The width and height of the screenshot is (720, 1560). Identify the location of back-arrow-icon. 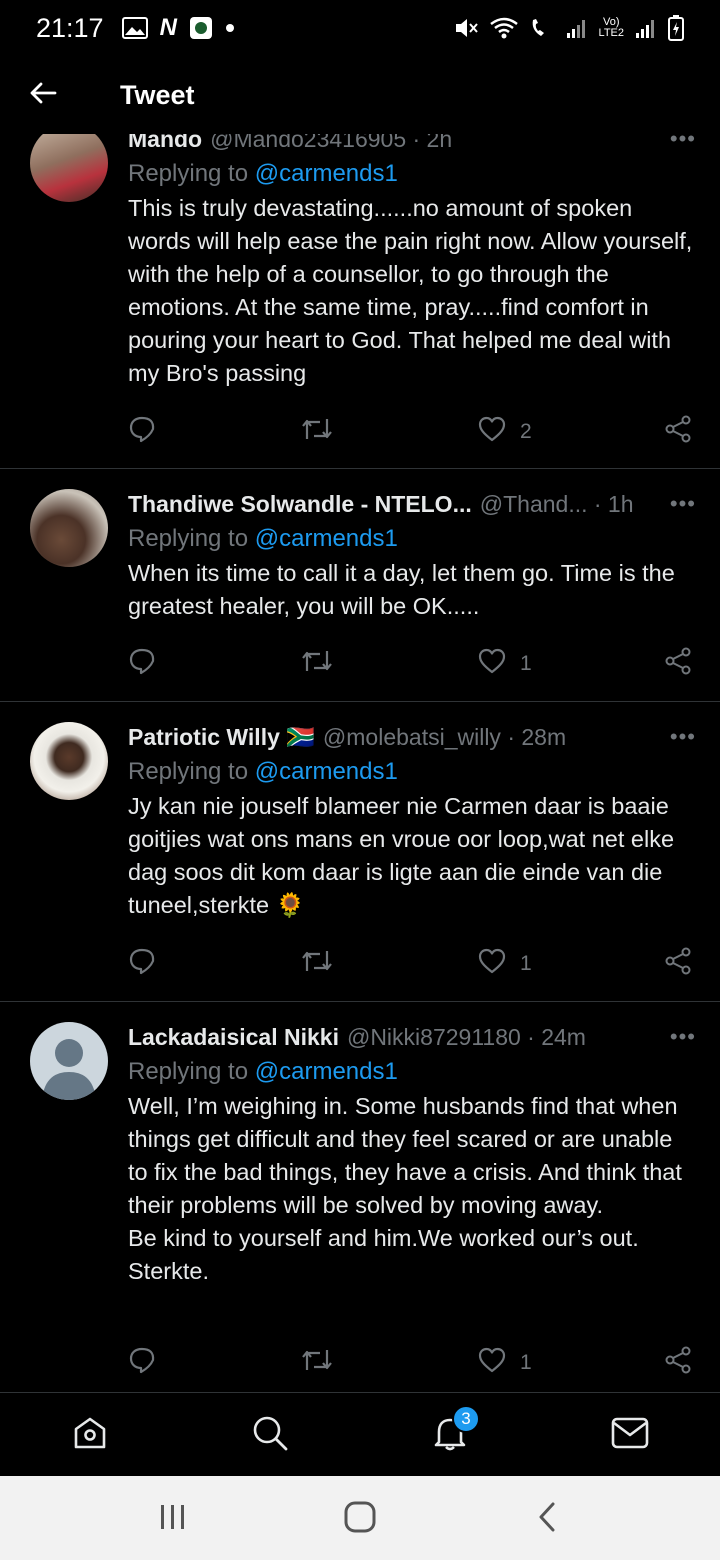
(43, 95).